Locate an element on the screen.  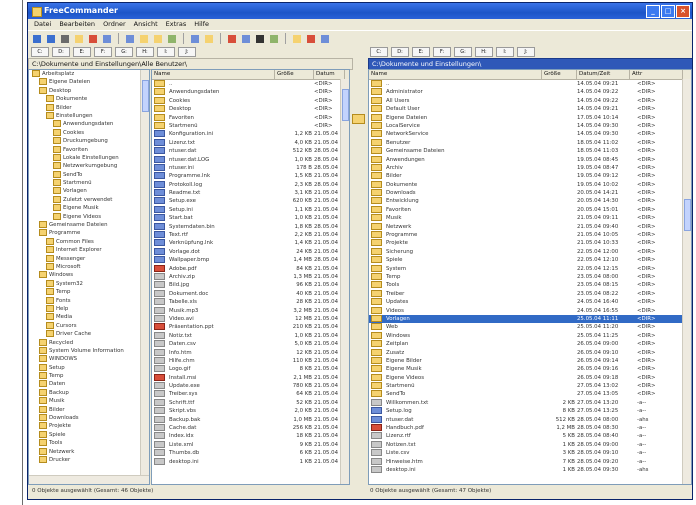
table-row: Treiber.sys 64 KB 21.05.04 is located at coordinates (250, 394).